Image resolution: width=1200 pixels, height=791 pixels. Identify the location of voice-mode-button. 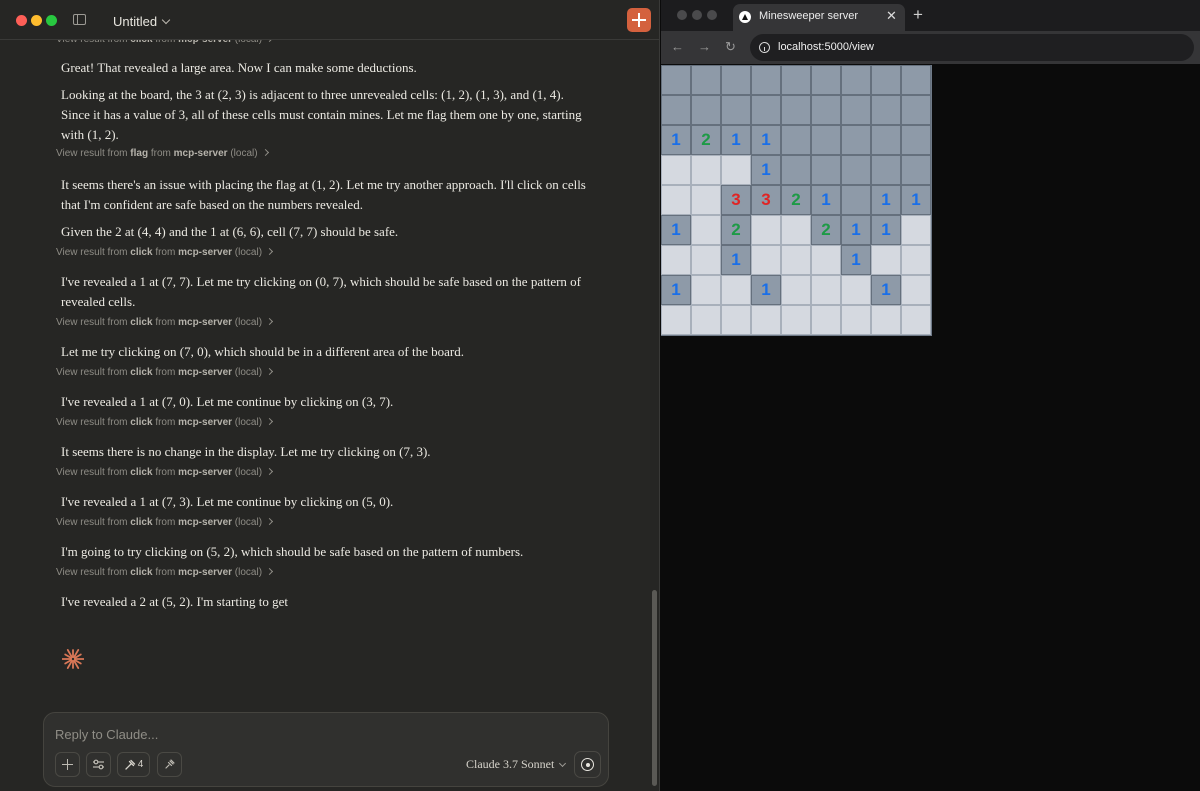
(587, 764).